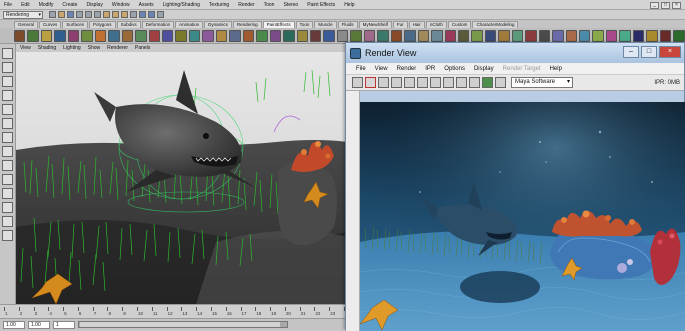  What do you see at coordinates (97, 14) in the screenshot?
I see `select-component-icon` at bounding box center [97, 14].